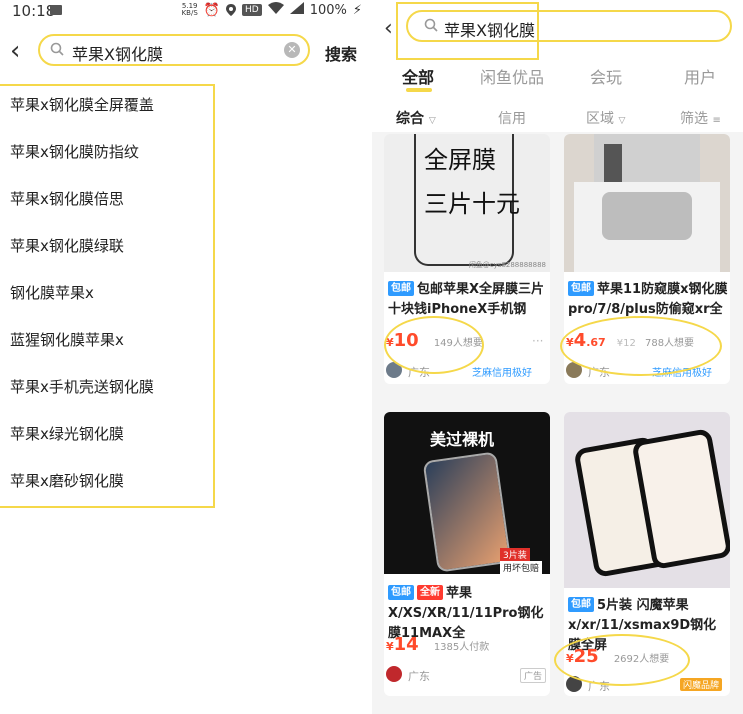  What do you see at coordinates (67, 198) in the screenshot?
I see `suggestion-item: 苹果x钢化膜倍思` at bounding box center [67, 198].